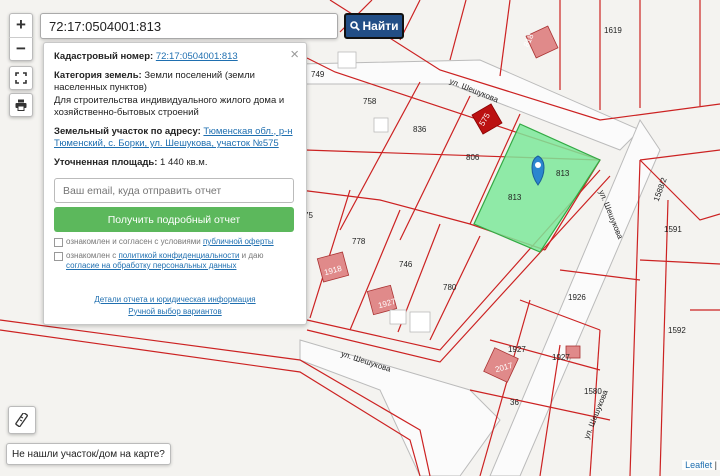  I want to click on leaflet-link: Leaflet, so click(698, 465).